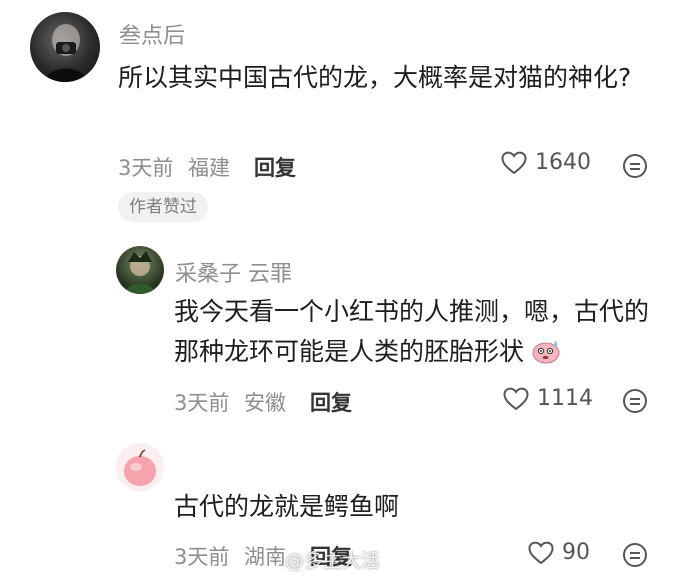 This screenshot has width=690, height=578. I want to click on reply-text: 我今天看一个小红书的人推测，嗯，古代的那种龙环可能是人类的胚胎形状, so click(419, 334).